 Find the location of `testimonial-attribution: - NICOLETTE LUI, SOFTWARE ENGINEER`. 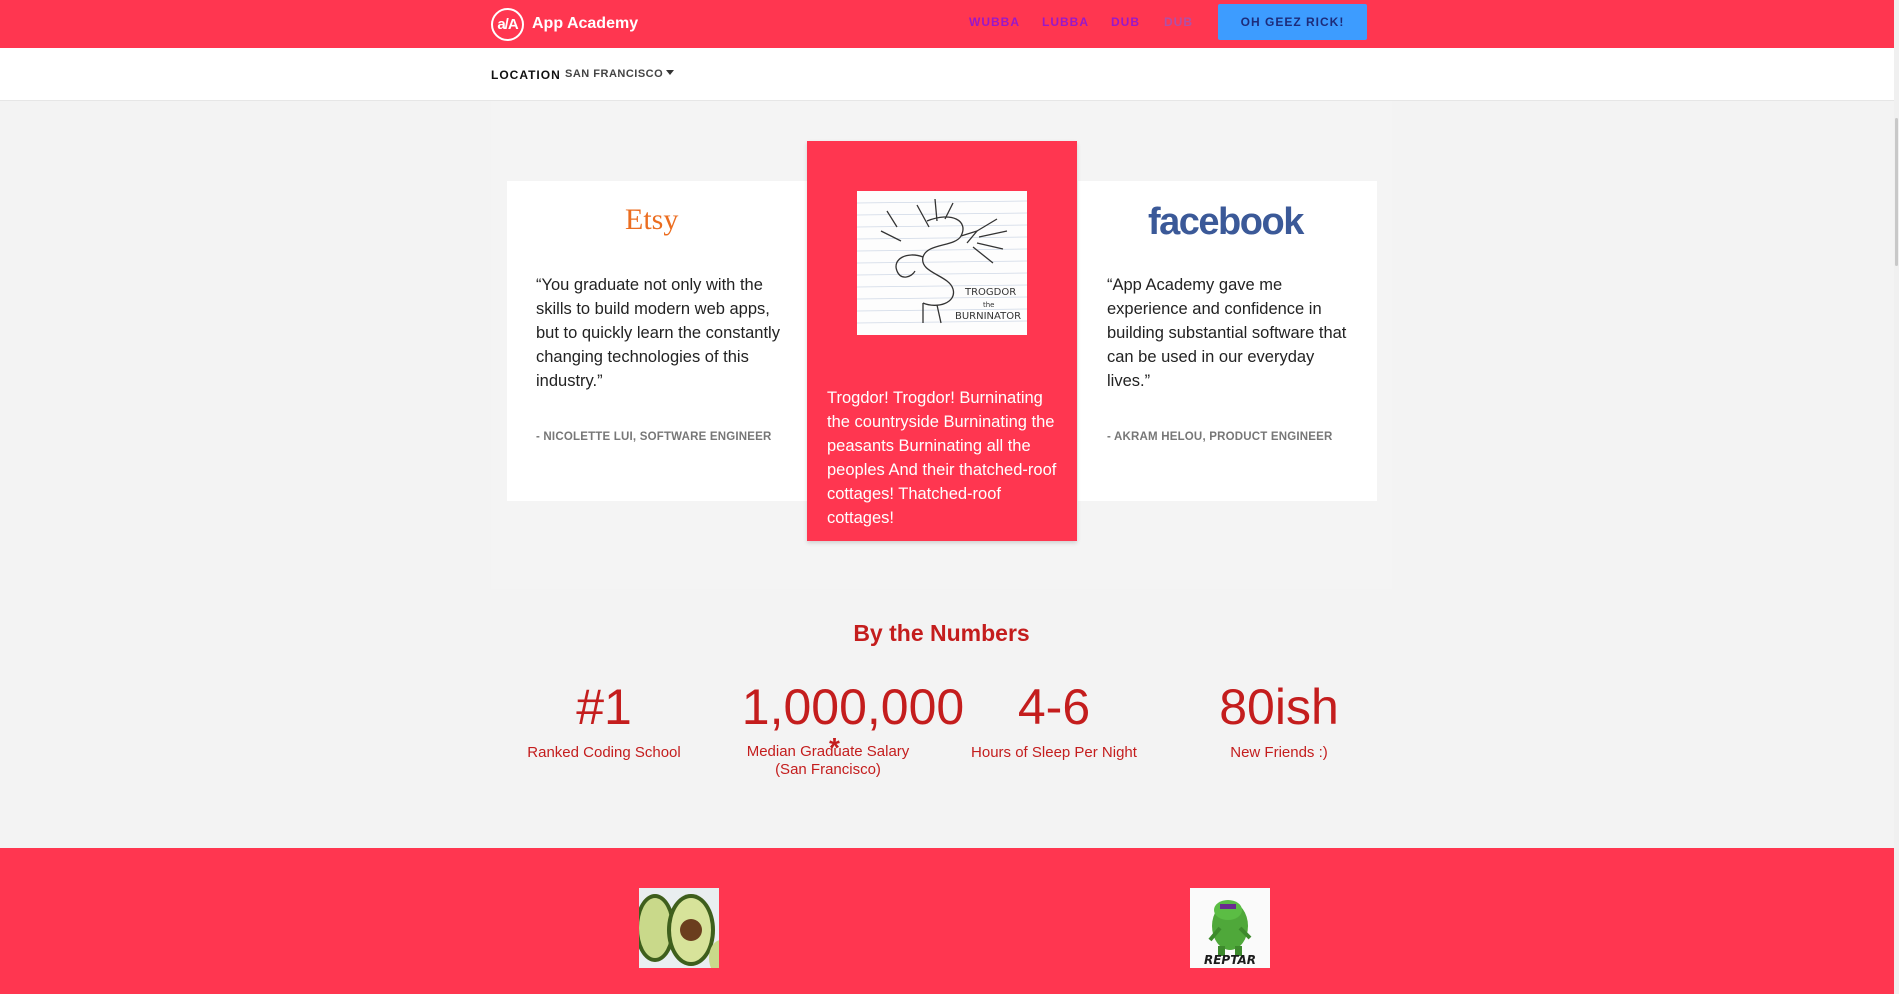

testimonial-attribution: - NICOLETTE LUI, SOFTWARE ENGINEER is located at coordinates (654, 437).